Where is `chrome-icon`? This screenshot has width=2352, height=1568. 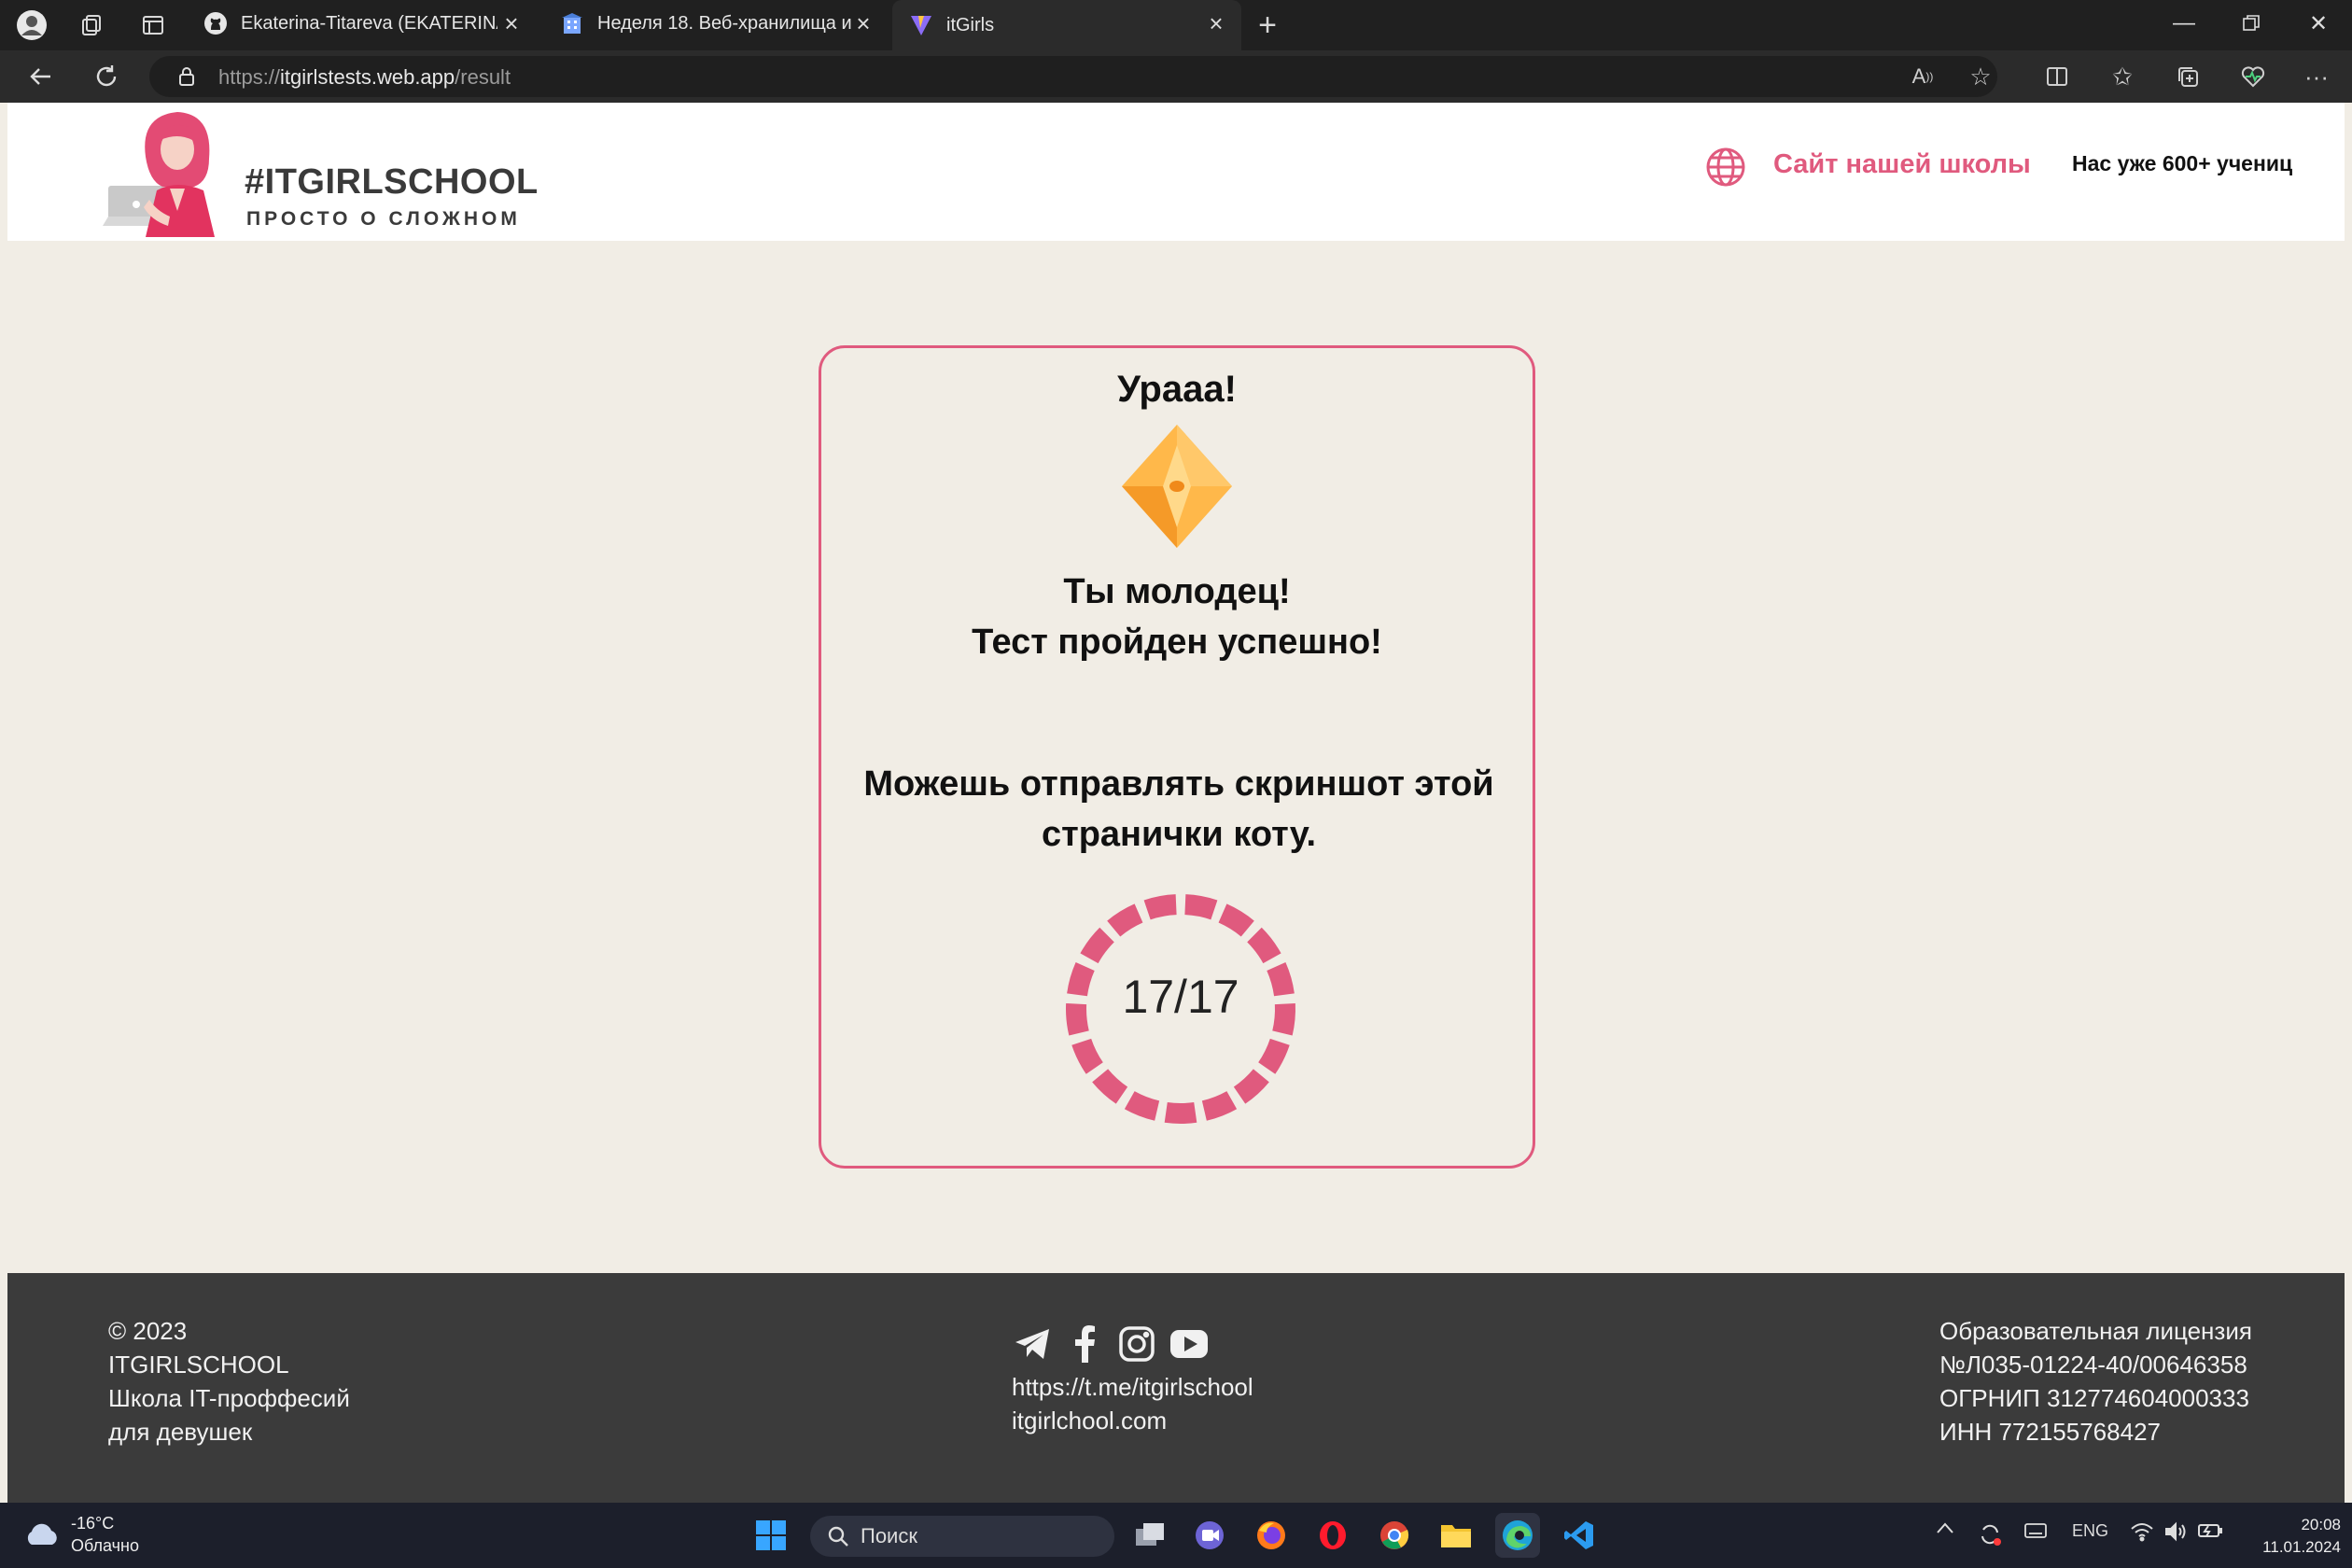 chrome-icon is located at coordinates (1394, 1535).